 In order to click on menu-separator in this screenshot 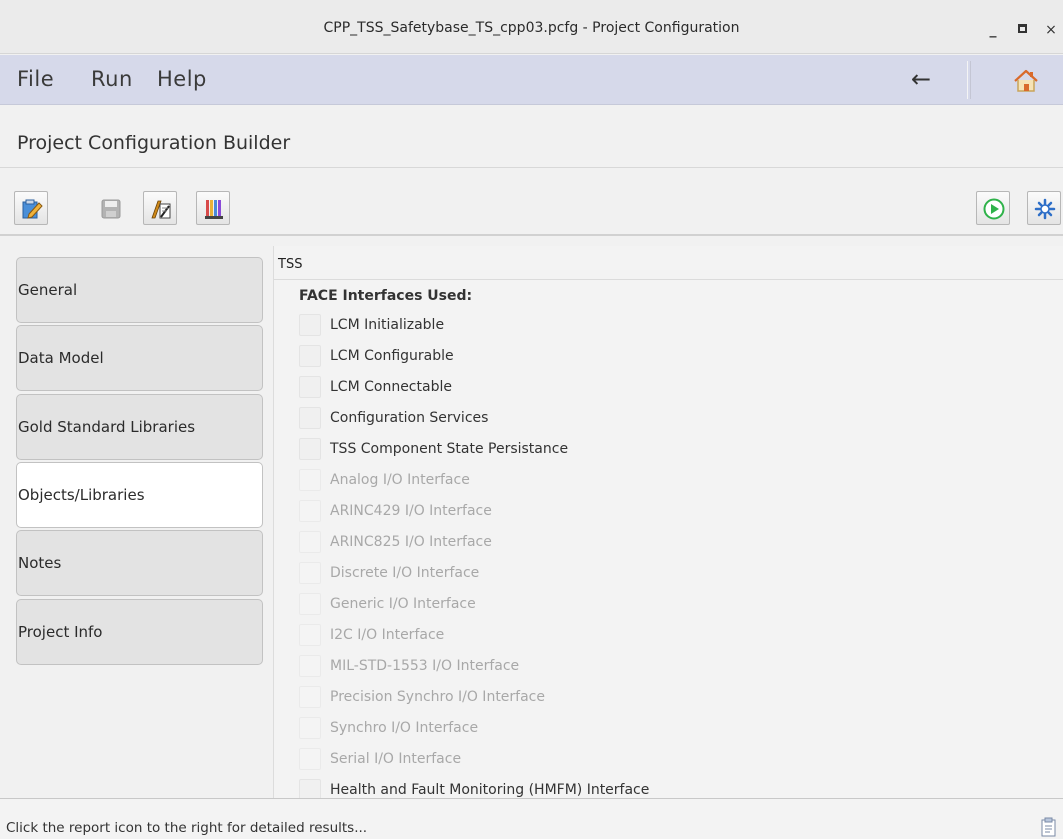, I will do `click(969, 80)`.